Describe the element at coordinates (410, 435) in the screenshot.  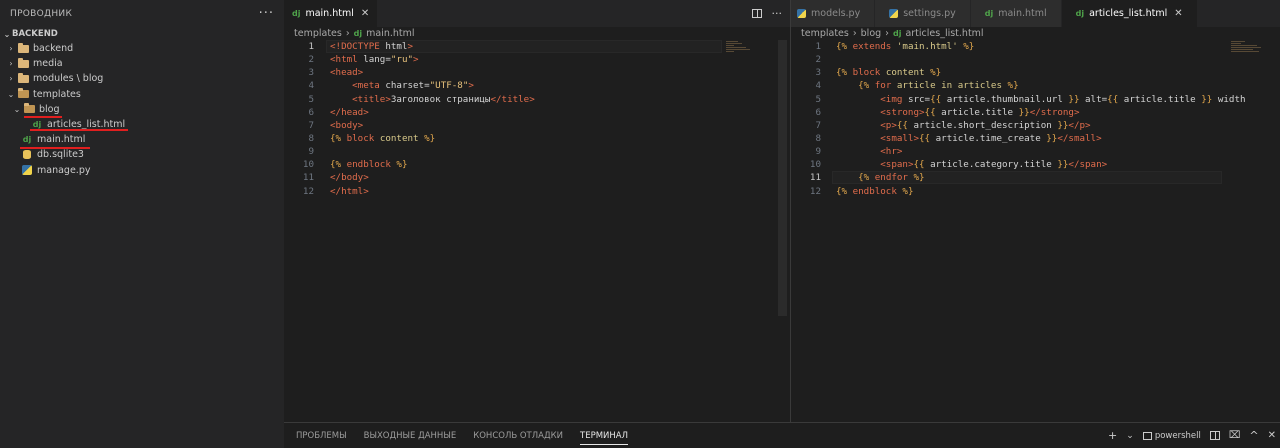
I see `panel-tab: ВЫХОДНЫЕ ДАННЫЕ` at that location.